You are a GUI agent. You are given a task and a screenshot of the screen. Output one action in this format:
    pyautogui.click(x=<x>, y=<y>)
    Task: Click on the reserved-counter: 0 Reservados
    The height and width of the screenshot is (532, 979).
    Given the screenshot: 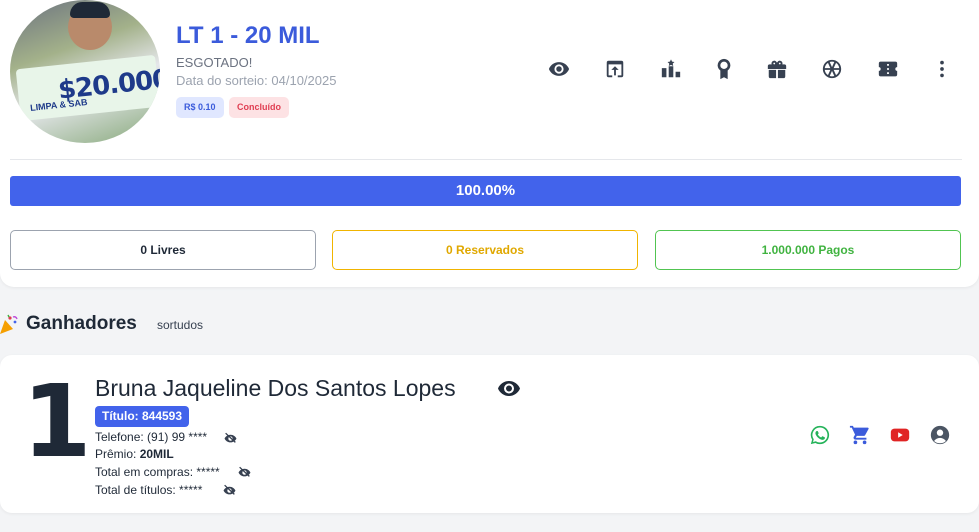 What is the action you would take?
    pyautogui.click(x=485, y=250)
    